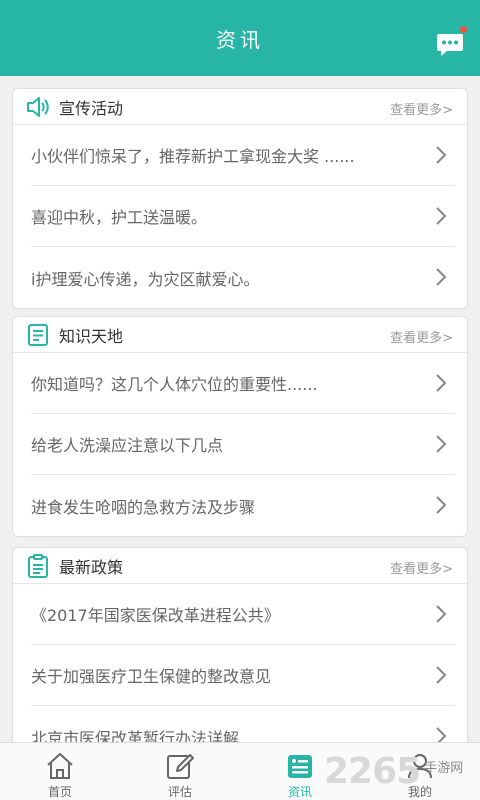  I want to click on list-item-title: i护理爱心传递，为灾区献爱心。, so click(145, 279).